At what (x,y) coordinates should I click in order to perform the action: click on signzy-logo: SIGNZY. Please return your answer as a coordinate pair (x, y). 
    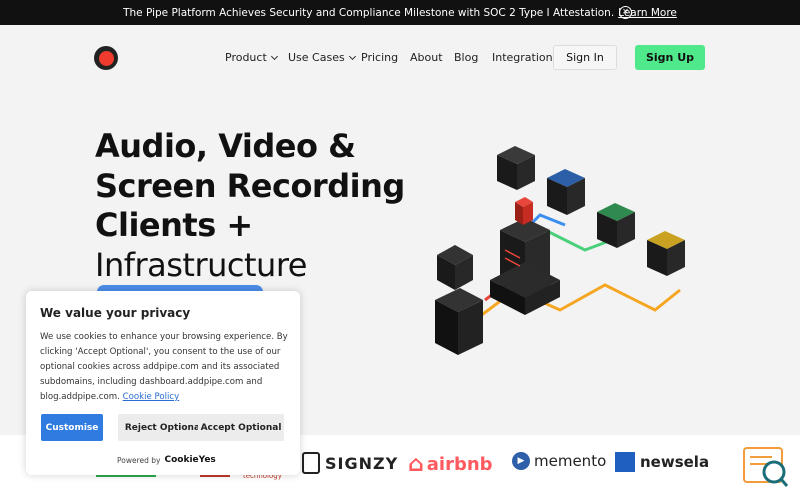
    Looking at the image, I should click on (350, 463).